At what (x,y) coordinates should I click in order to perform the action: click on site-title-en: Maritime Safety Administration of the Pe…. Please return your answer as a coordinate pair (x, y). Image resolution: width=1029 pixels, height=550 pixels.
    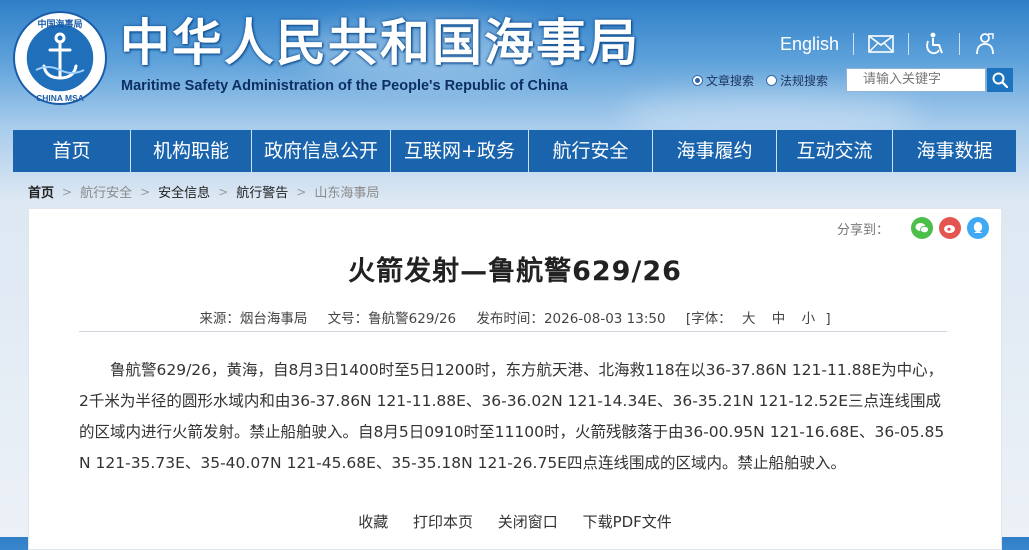
    Looking at the image, I should click on (344, 86).